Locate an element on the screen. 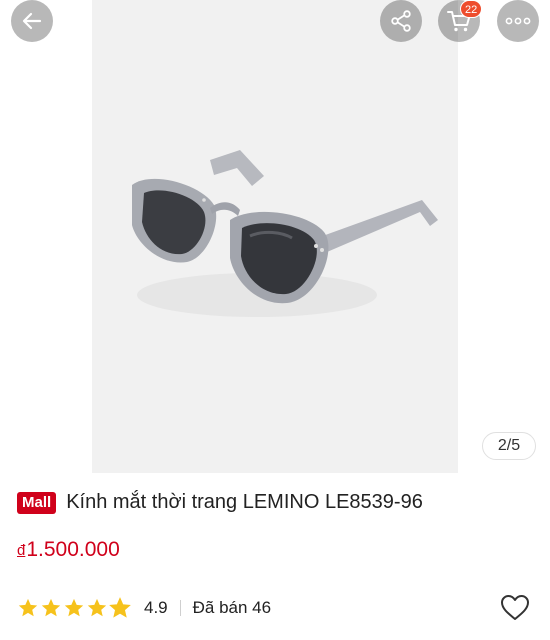 The height and width of the screenshot is (640, 550). sunglasses-image is located at coordinates (285, 233).